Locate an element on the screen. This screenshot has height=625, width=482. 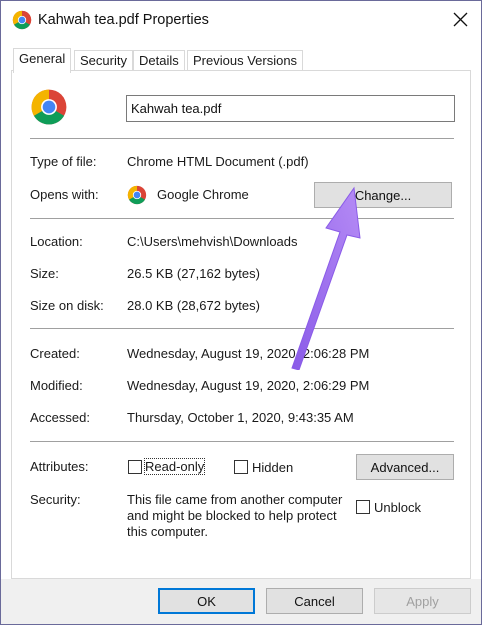
created-label: Created: is located at coordinates (55, 353).